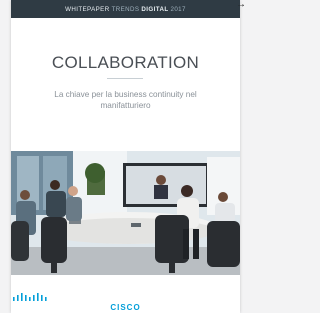 The height and width of the screenshot is (313, 320). Describe the element at coordinates (125, 62) in the screenshot. I see `page-title: COLLABORATION` at that location.